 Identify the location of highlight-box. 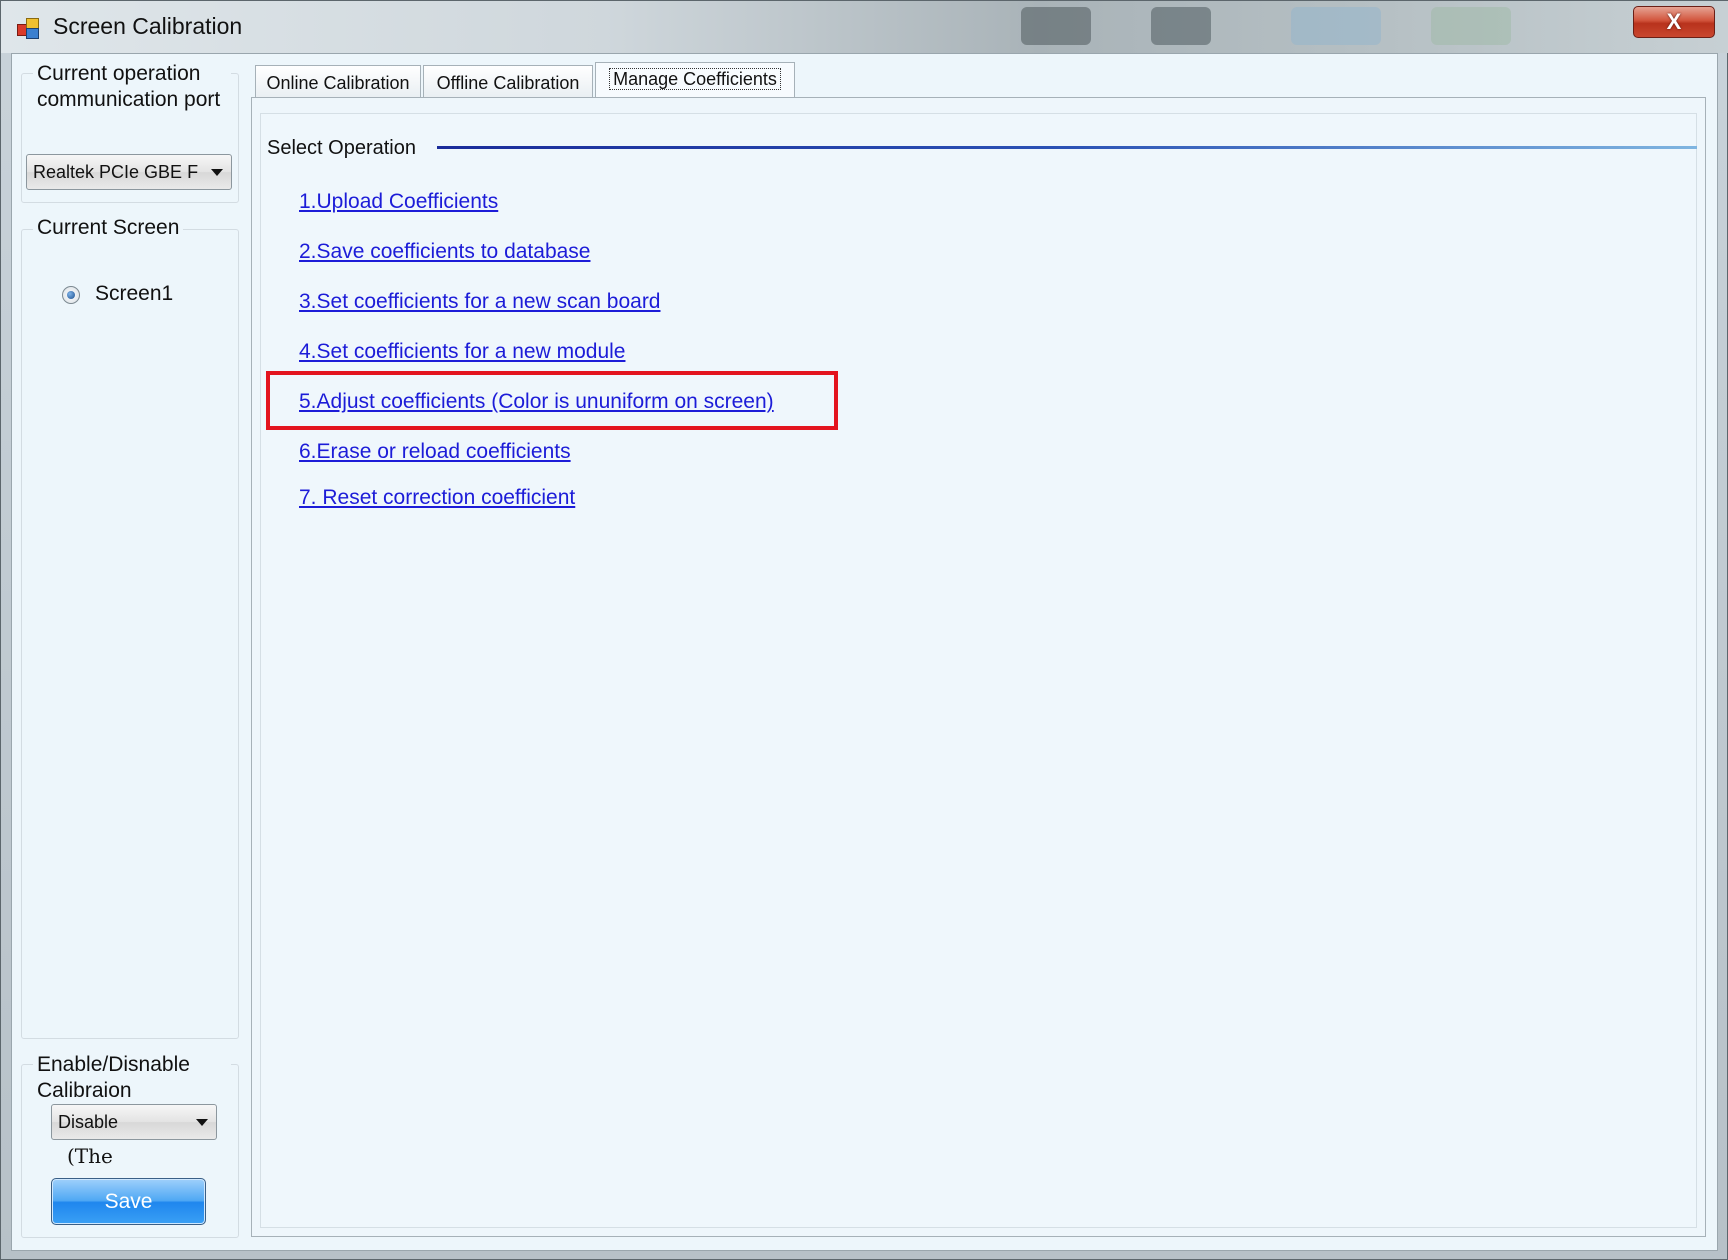
(552, 400).